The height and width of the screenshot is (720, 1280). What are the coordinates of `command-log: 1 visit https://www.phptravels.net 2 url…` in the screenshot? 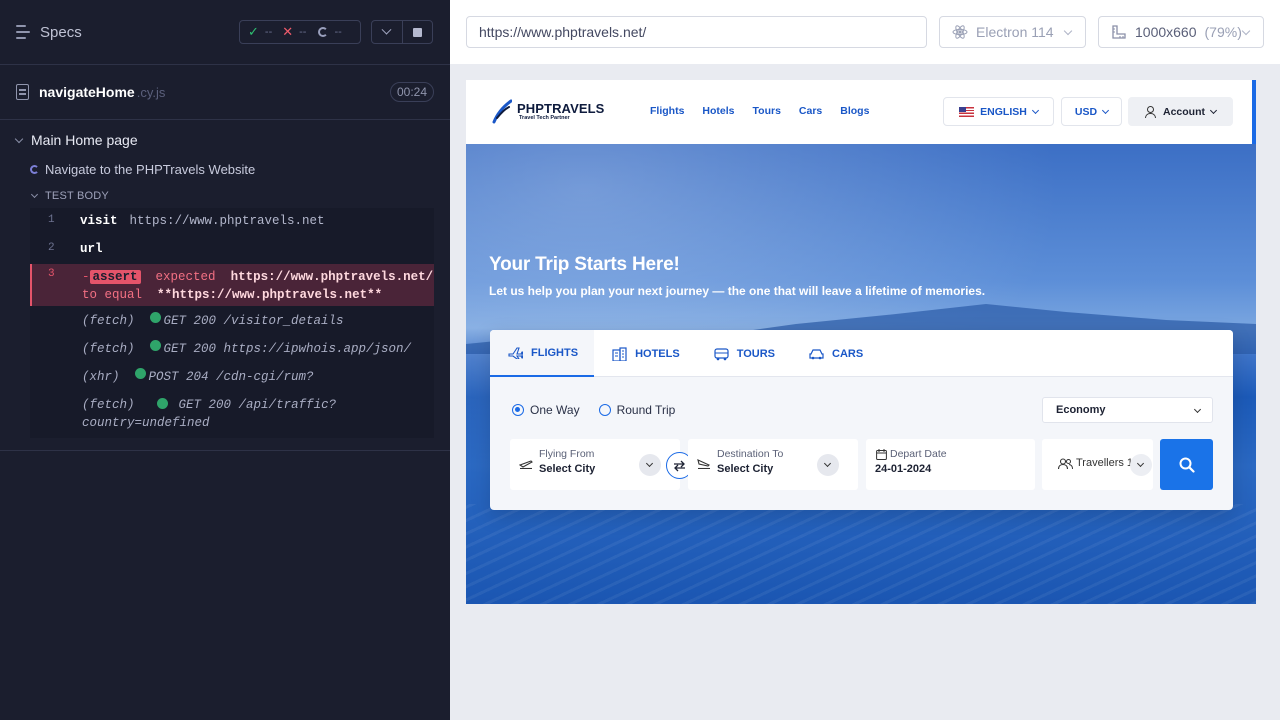 It's located at (232, 323).